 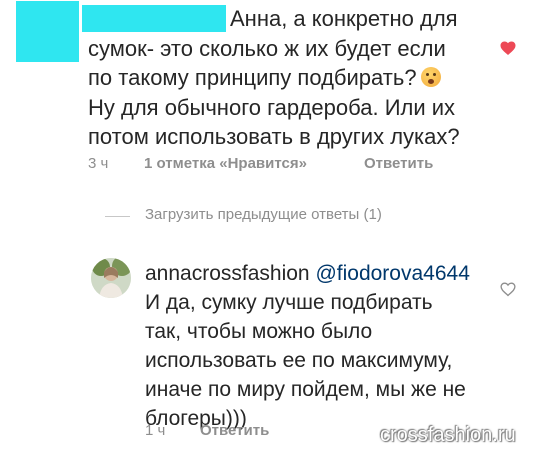 I want to click on reply-line-1: И да, сумку лучше подбирать, so click(x=289, y=302).